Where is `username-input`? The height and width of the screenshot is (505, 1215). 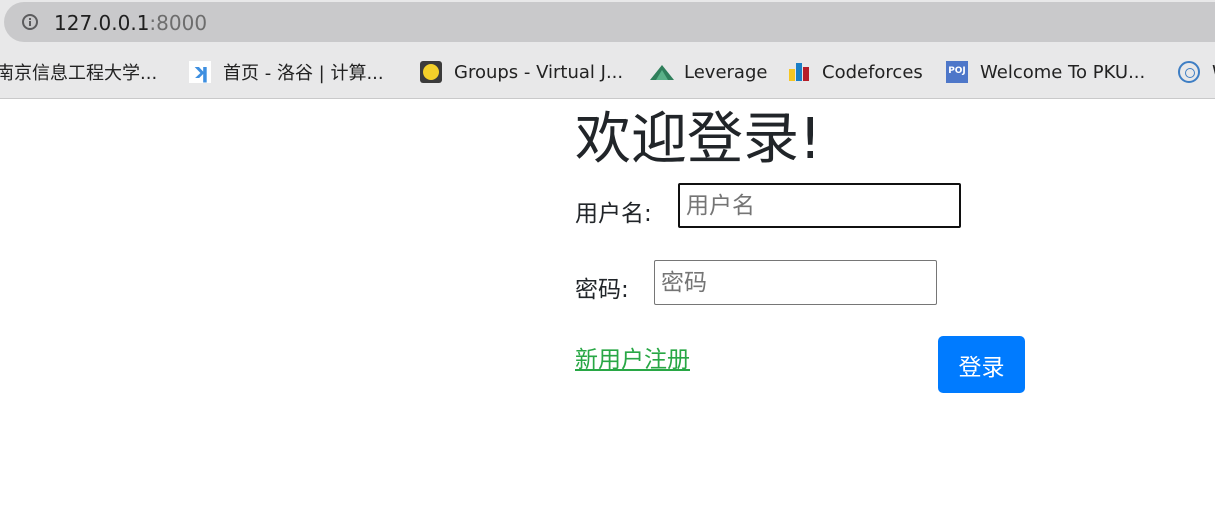
username-input is located at coordinates (819, 205).